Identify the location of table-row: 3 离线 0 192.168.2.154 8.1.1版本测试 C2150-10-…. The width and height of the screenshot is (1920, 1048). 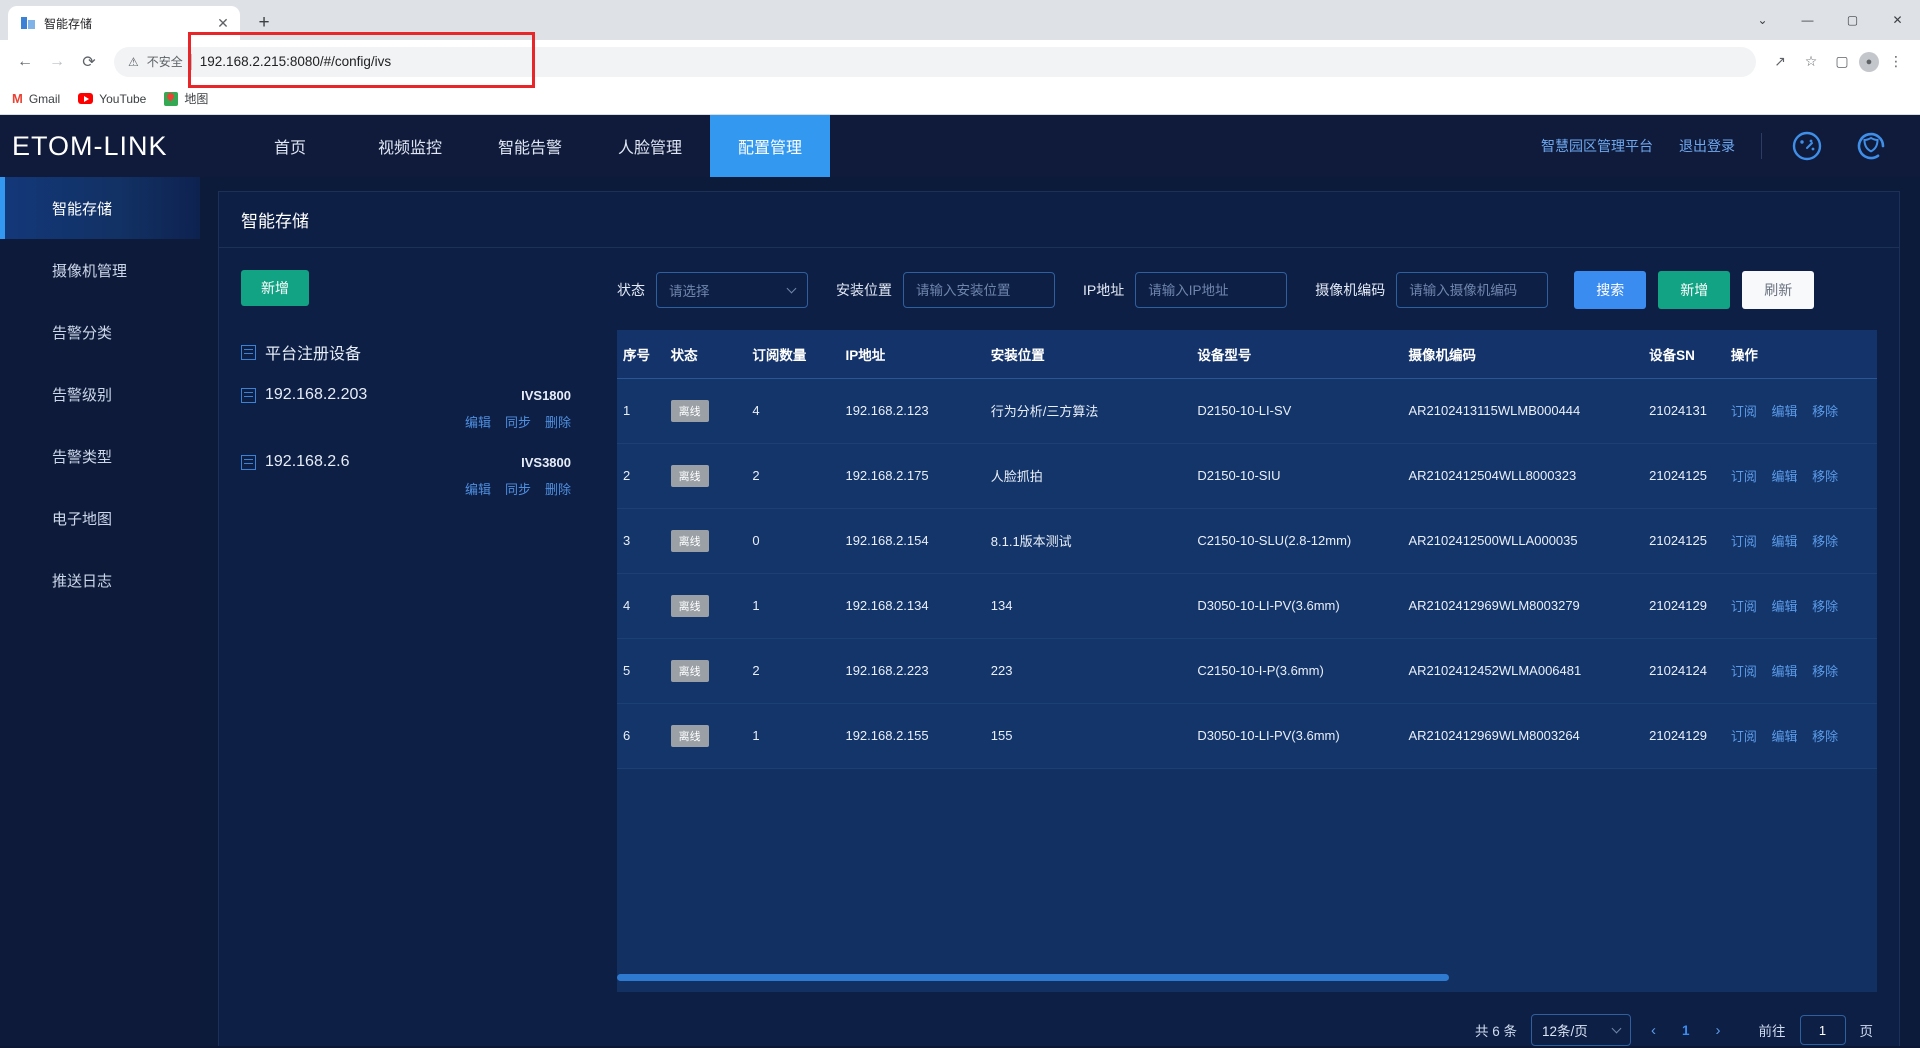
(1247, 541).